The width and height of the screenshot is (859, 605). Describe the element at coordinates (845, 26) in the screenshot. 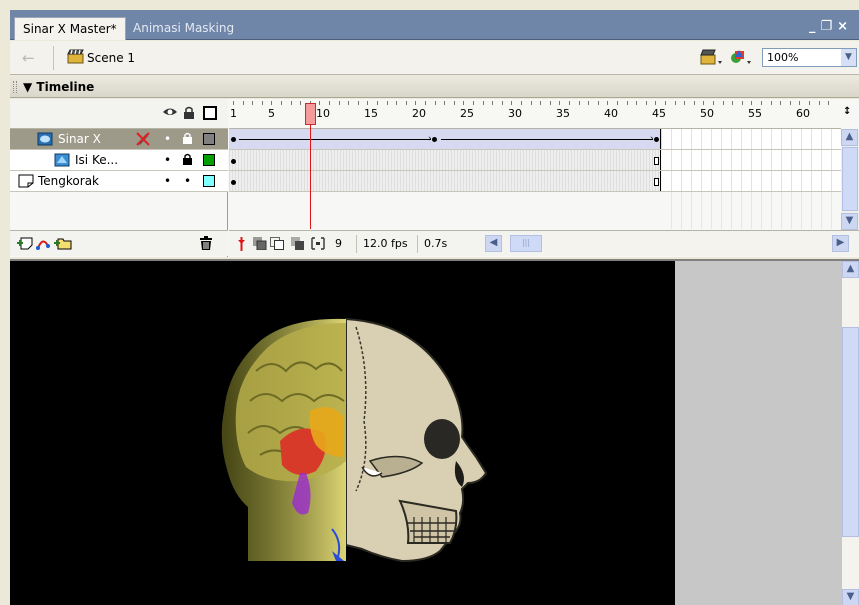

I see `close-button: ×` at that location.